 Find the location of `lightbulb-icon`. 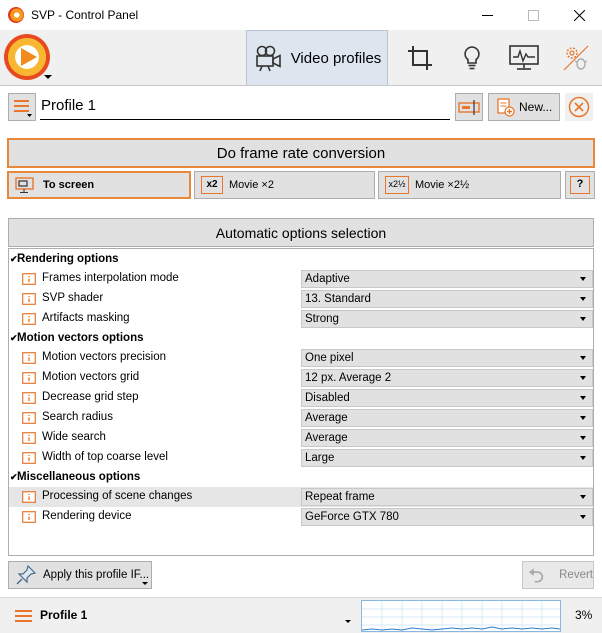

lightbulb-icon is located at coordinates (472, 57).